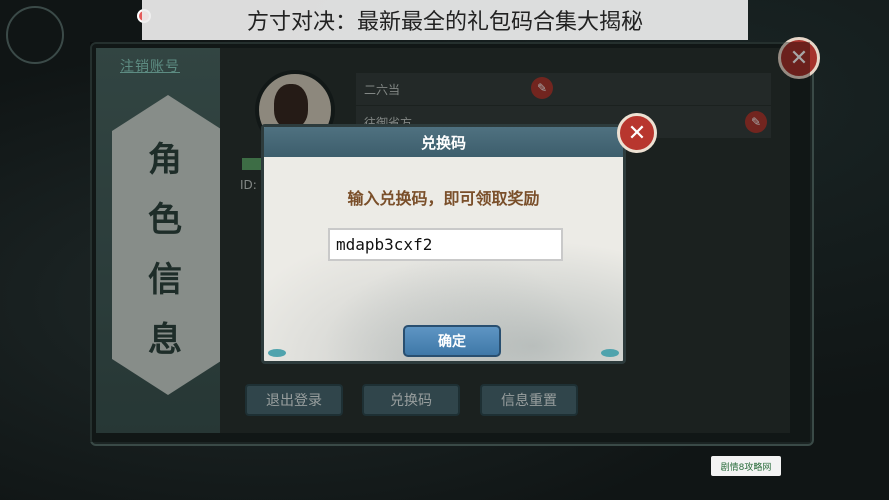  Describe the element at coordinates (746, 466) in the screenshot. I see `watermark: 剧情8攻略网` at that location.